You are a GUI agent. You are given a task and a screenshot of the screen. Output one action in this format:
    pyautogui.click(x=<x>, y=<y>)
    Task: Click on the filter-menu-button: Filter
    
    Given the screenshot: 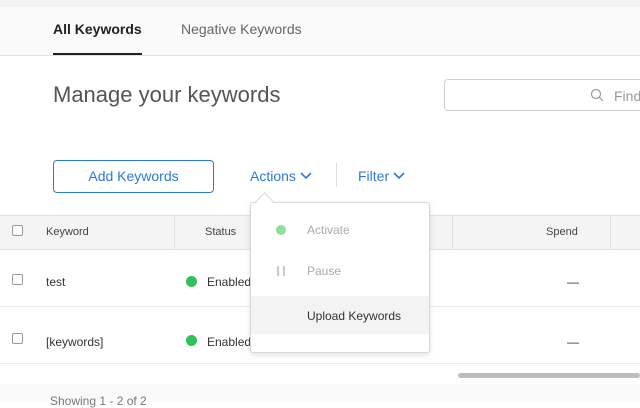 What is the action you would take?
    pyautogui.click(x=381, y=176)
    